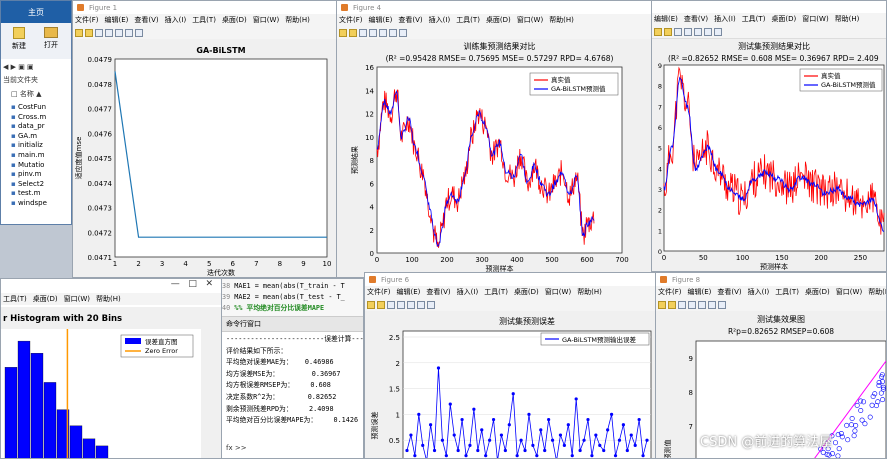 This screenshot has height=459, width=887. Describe the element at coordinates (41, 185) in the screenshot. I see `file-list-item: ▪ Select2` at that location.